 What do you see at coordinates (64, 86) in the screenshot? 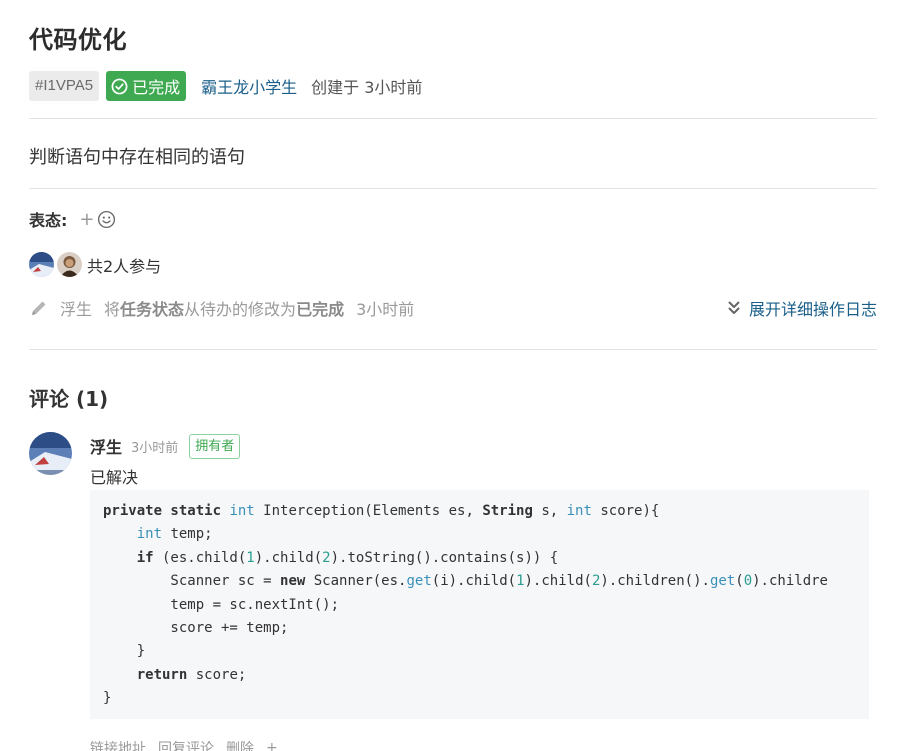
I see `issue-id: #I1VPA5` at bounding box center [64, 86].